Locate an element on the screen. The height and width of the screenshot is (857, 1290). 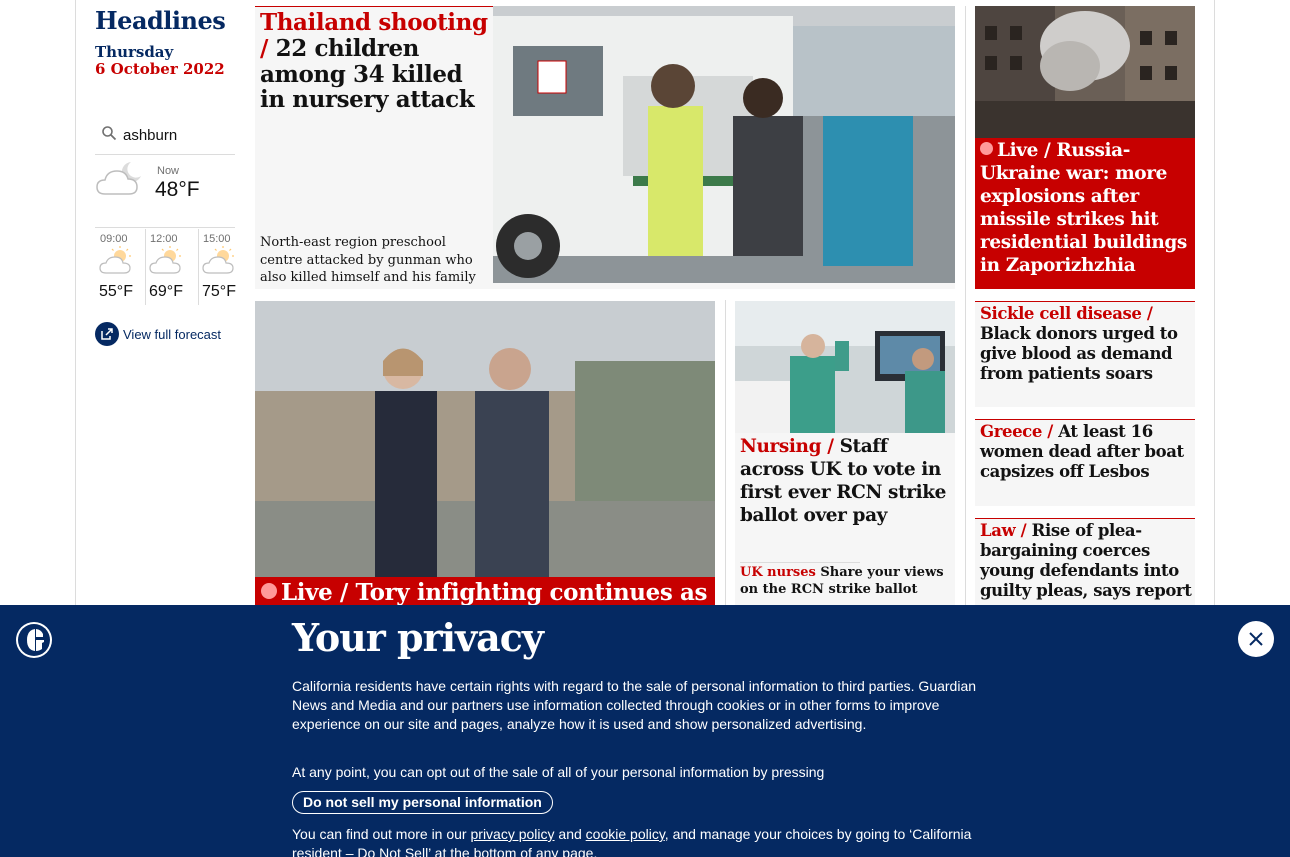
cloudy-night-icon is located at coordinates (118, 178).